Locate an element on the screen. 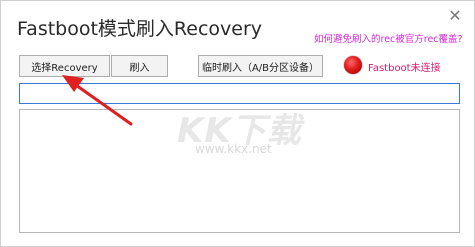  temp-flash-button: 临时刷入（A/B分区设备） is located at coordinates (260, 66).